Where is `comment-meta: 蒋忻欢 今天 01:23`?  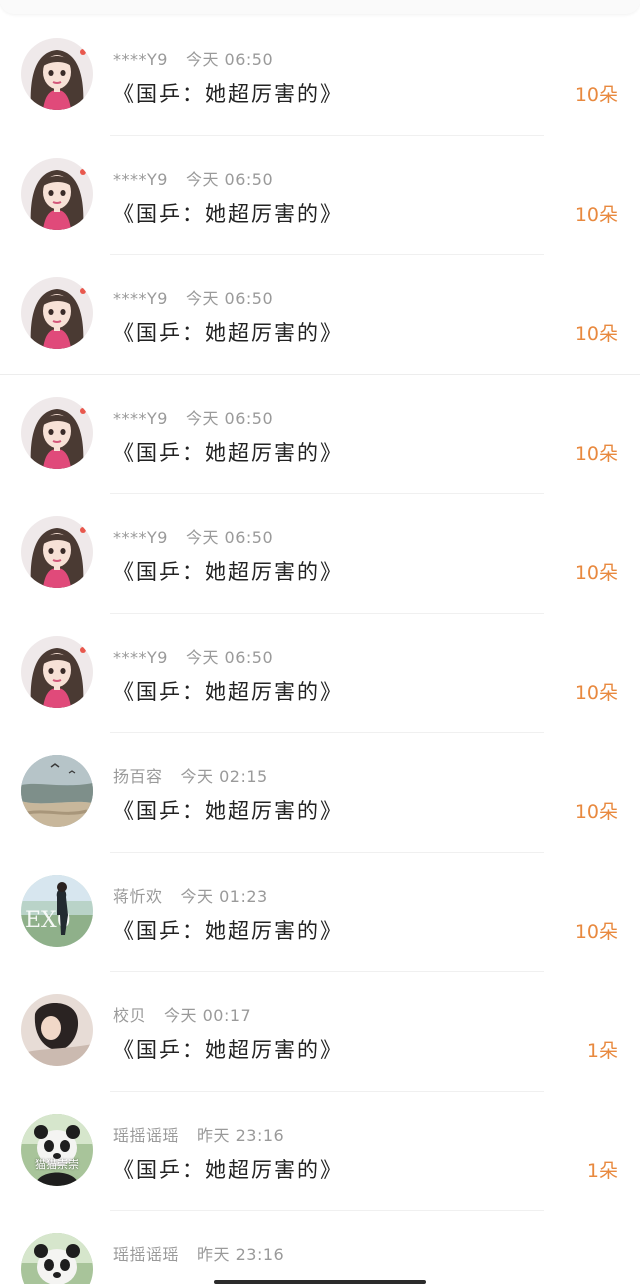 comment-meta: 蒋忻欢 今天 01:23 is located at coordinates (190, 895).